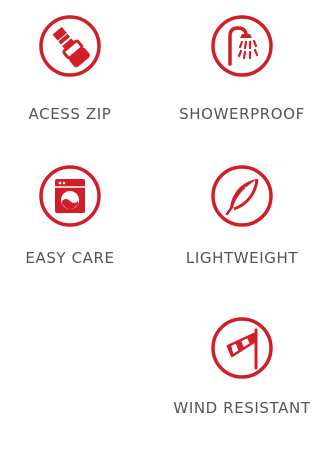  I want to click on feature-lightweight: LIGHTWEIGHT, so click(242, 216).